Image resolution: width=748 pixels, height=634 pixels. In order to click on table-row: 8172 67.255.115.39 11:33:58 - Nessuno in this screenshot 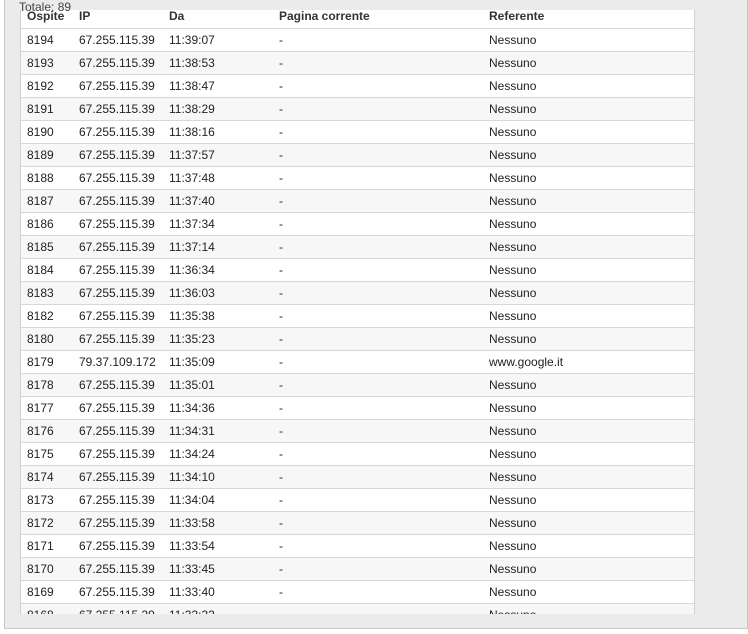, I will do `click(357, 523)`.